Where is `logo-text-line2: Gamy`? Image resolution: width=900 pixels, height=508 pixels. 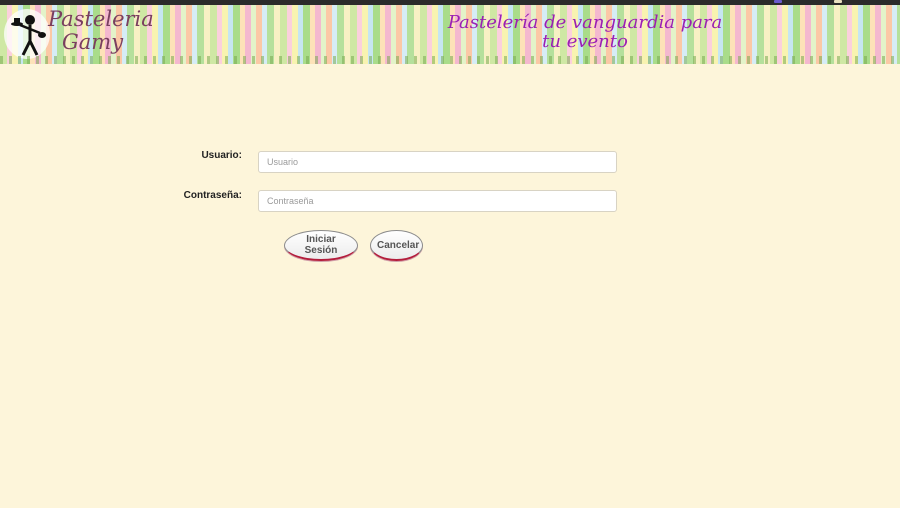
logo-text-line2: Gamy is located at coordinates (93, 42).